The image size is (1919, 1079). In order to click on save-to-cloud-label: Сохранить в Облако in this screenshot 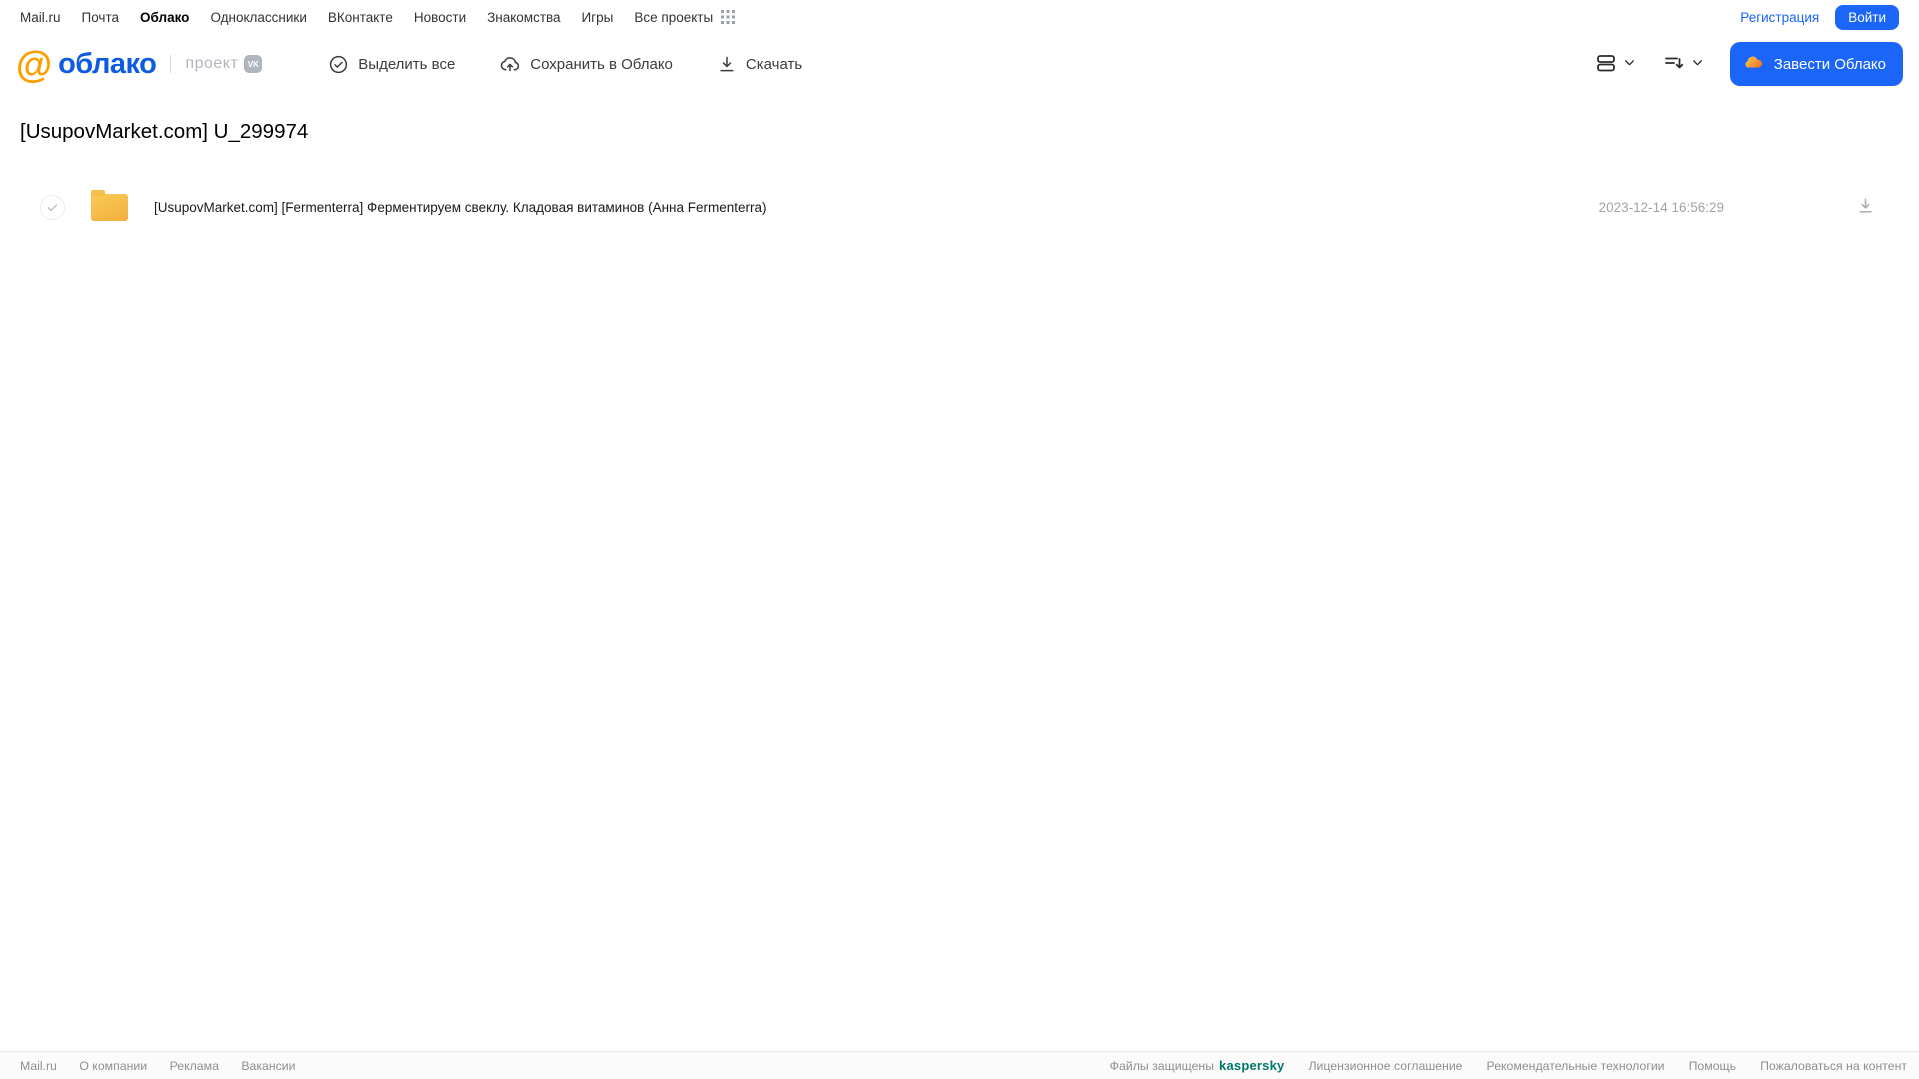, I will do `click(601, 64)`.